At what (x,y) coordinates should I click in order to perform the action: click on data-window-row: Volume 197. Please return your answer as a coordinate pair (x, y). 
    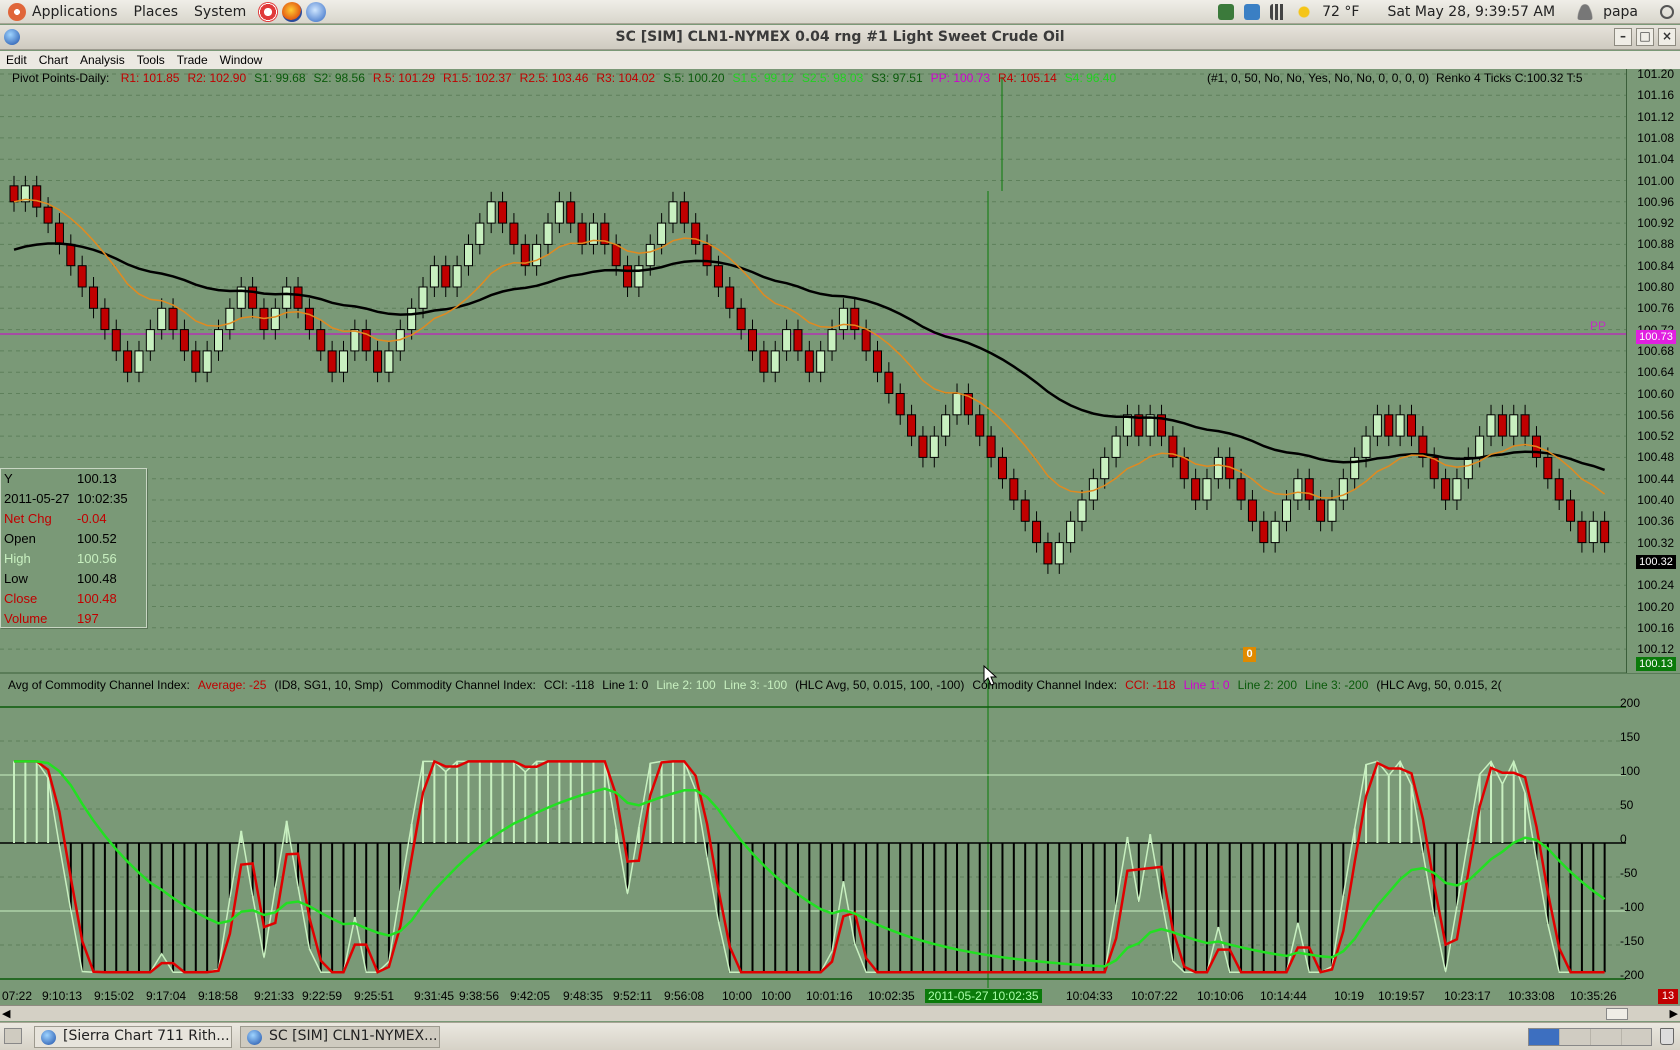
    Looking at the image, I should click on (74, 621).